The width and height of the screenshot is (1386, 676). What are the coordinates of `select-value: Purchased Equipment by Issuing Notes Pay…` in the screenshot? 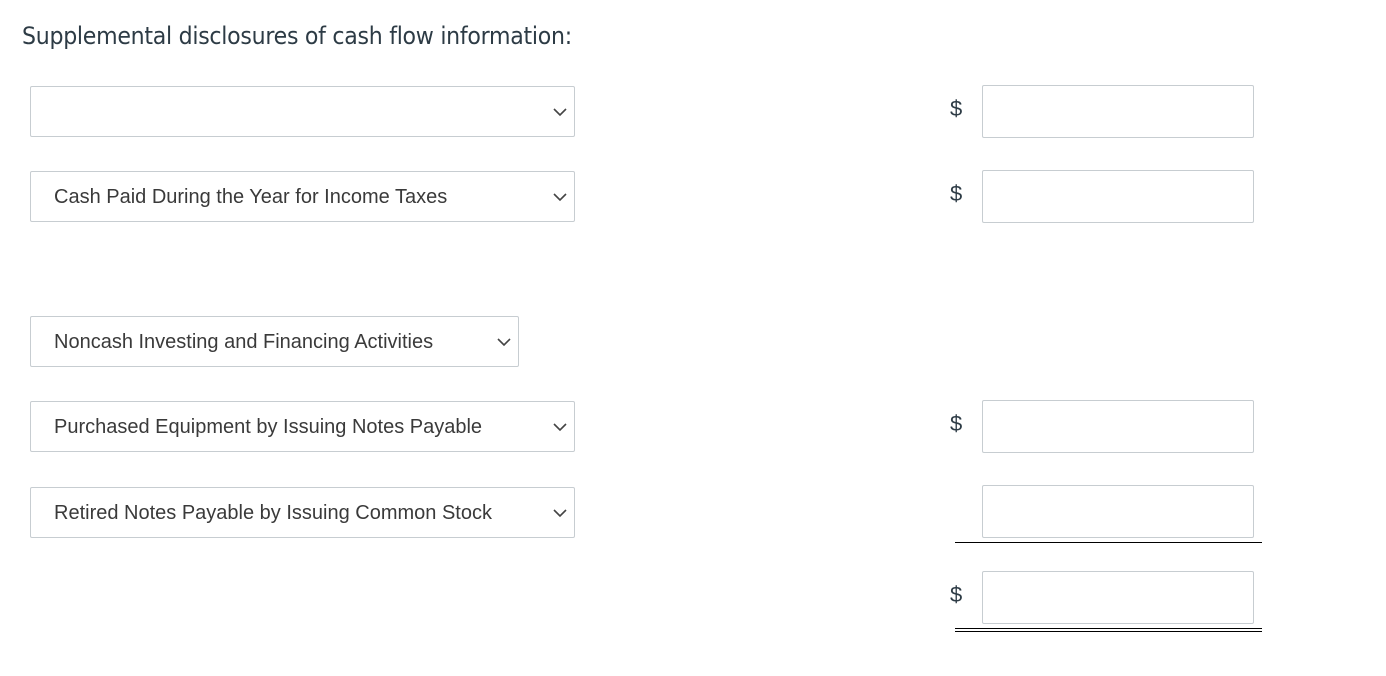 It's located at (268, 427).